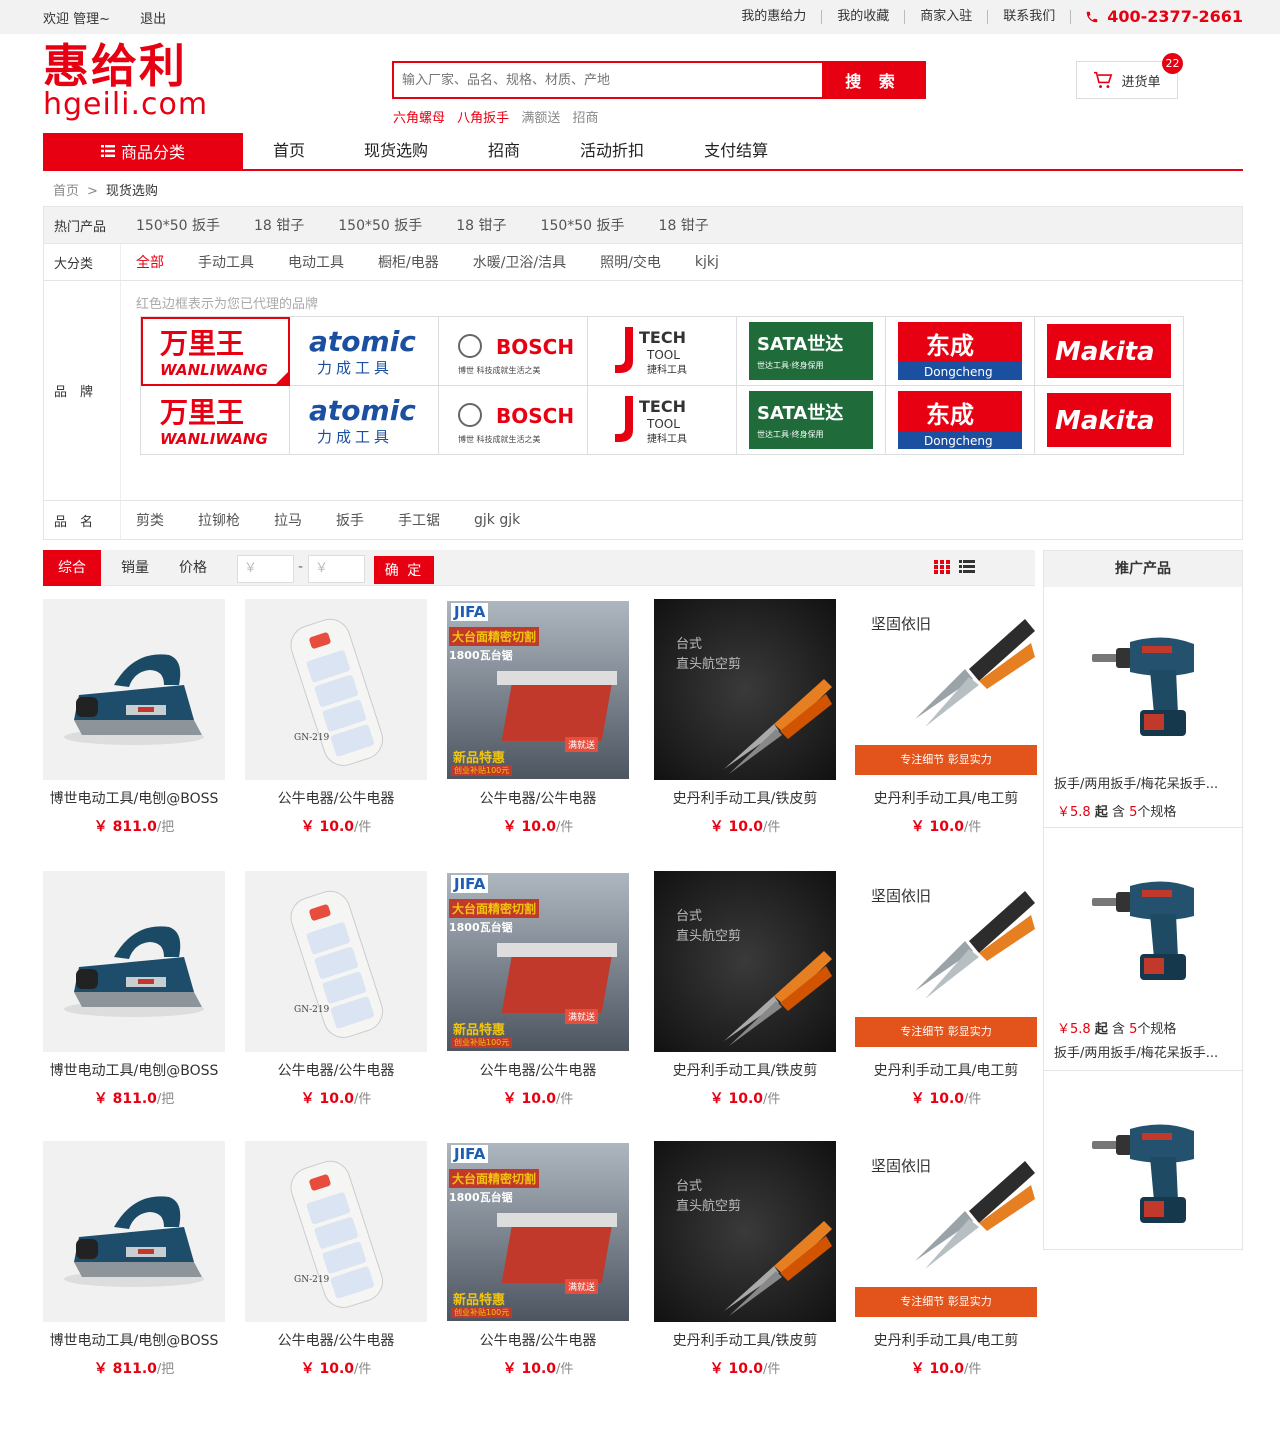 The width and height of the screenshot is (1280, 1453). What do you see at coordinates (419, 118) in the screenshot?
I see `hot-keyword: 六角螺母` at bounding box center [419, 118].